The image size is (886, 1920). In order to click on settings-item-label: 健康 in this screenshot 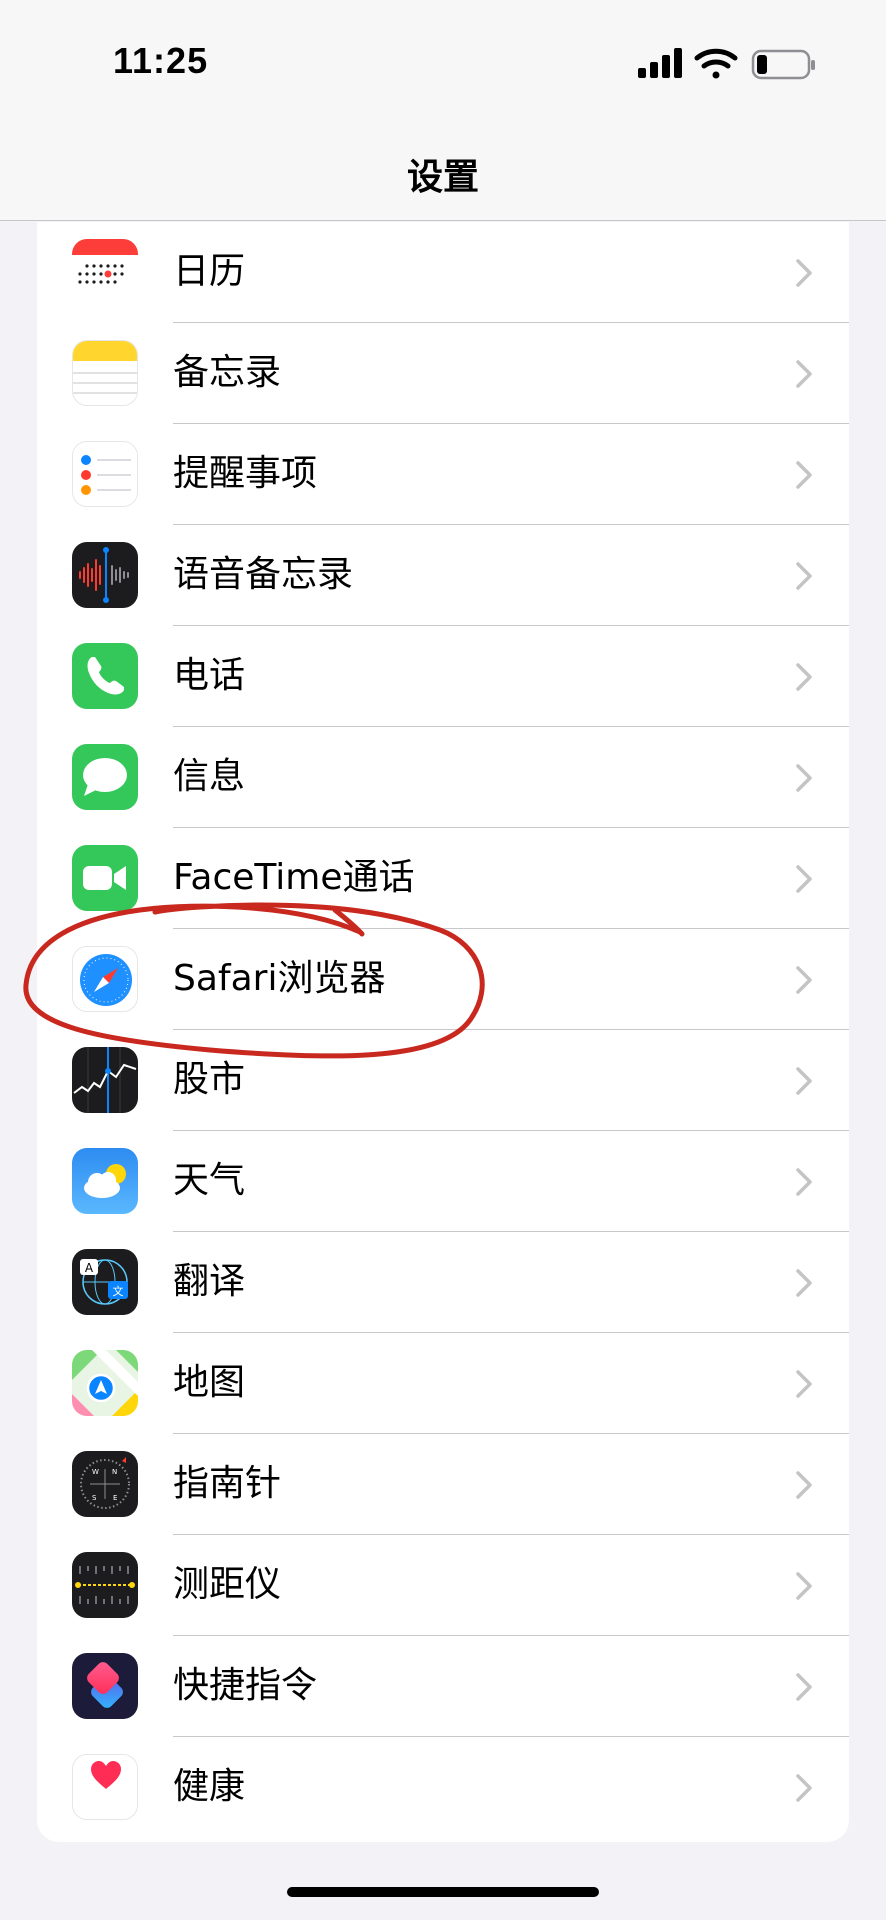, I will do `click(209, 1786)`.